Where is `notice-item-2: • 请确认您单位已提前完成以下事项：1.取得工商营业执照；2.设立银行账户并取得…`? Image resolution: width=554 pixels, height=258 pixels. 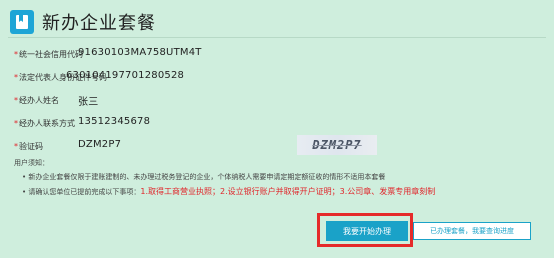
notice-item-2: • 请确认您单位已提前完成以下事项：1.取得工商营业执照；2.设立银行账户并取得… is located at coordinates (229, 191).